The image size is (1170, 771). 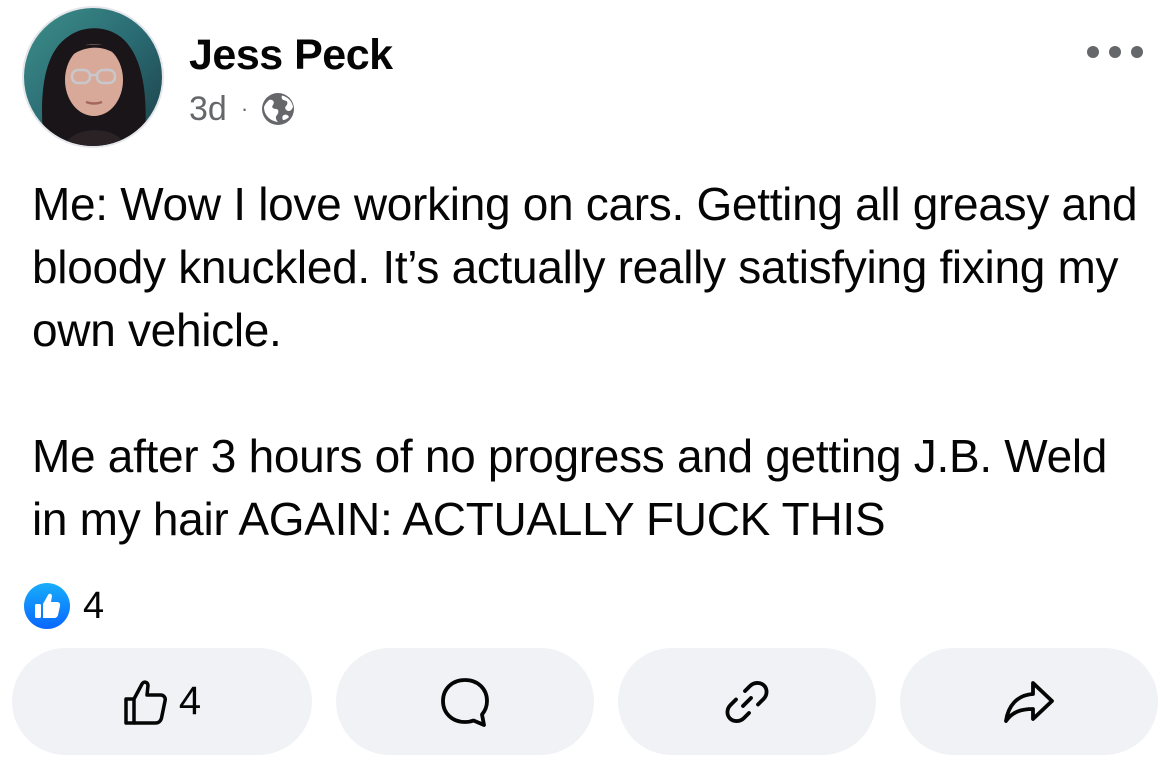 I want to click on more-horizontal-icon, so click(x=1115, y=52).